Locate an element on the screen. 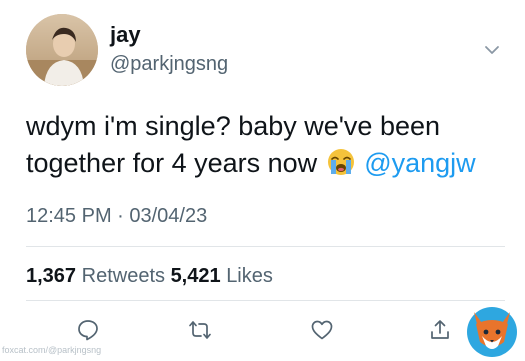 The height and width of the screenshot is (361, 525). fox-logo-icon is located at coordinates (492, 332).